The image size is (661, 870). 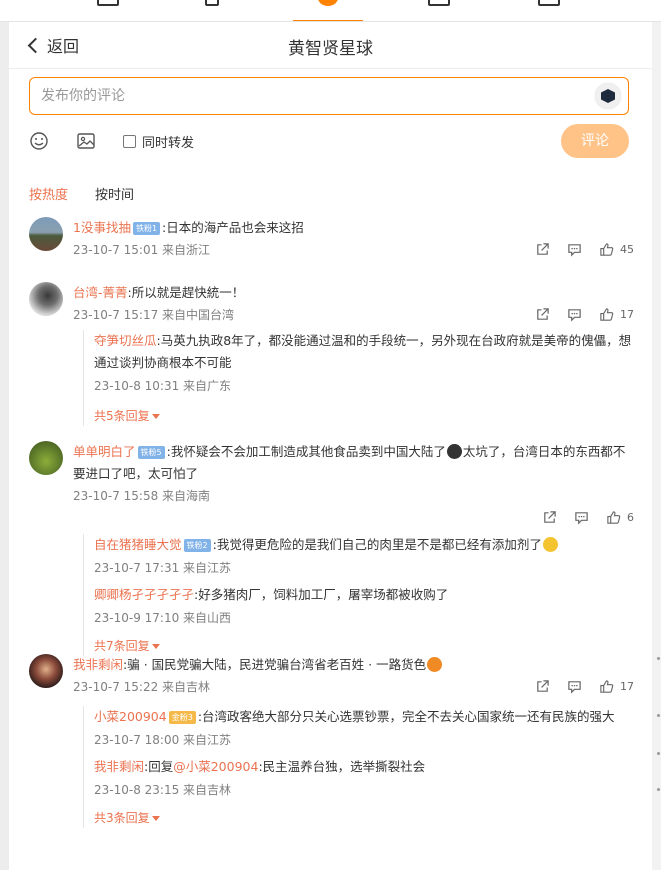 I want to click on more-replies-label: 共7条回复, so click(x=122, y=646).